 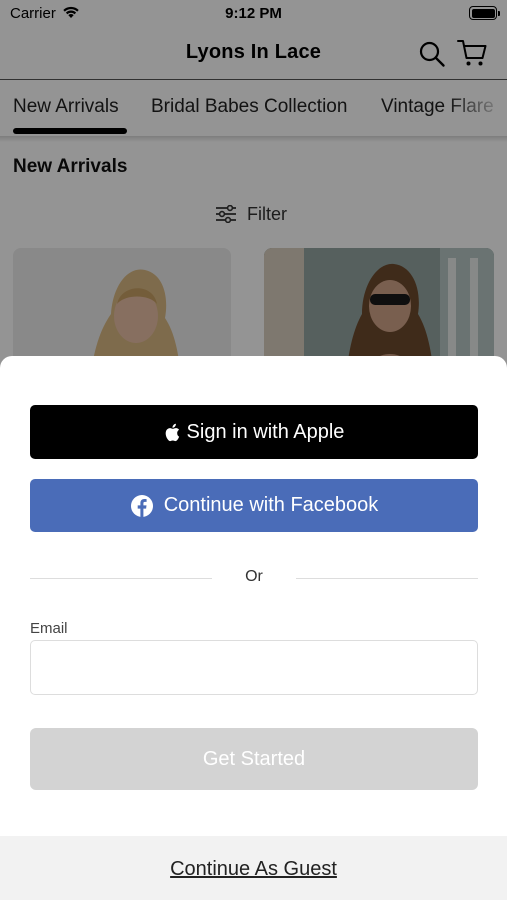 What do you see at coordinates (172, 432) in the screenshot?
I see `apple-icon` at bounding box center [172, 432].